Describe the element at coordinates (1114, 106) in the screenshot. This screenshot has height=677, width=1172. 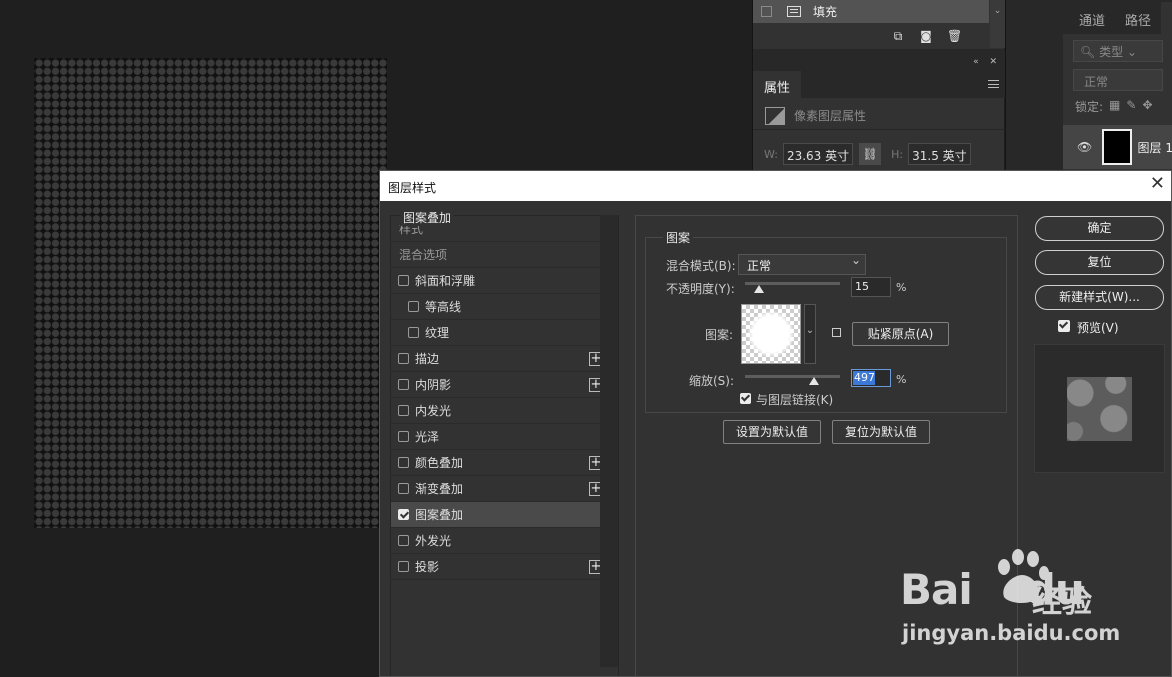
I see `lock-transparent-icon: ▦` at that location.